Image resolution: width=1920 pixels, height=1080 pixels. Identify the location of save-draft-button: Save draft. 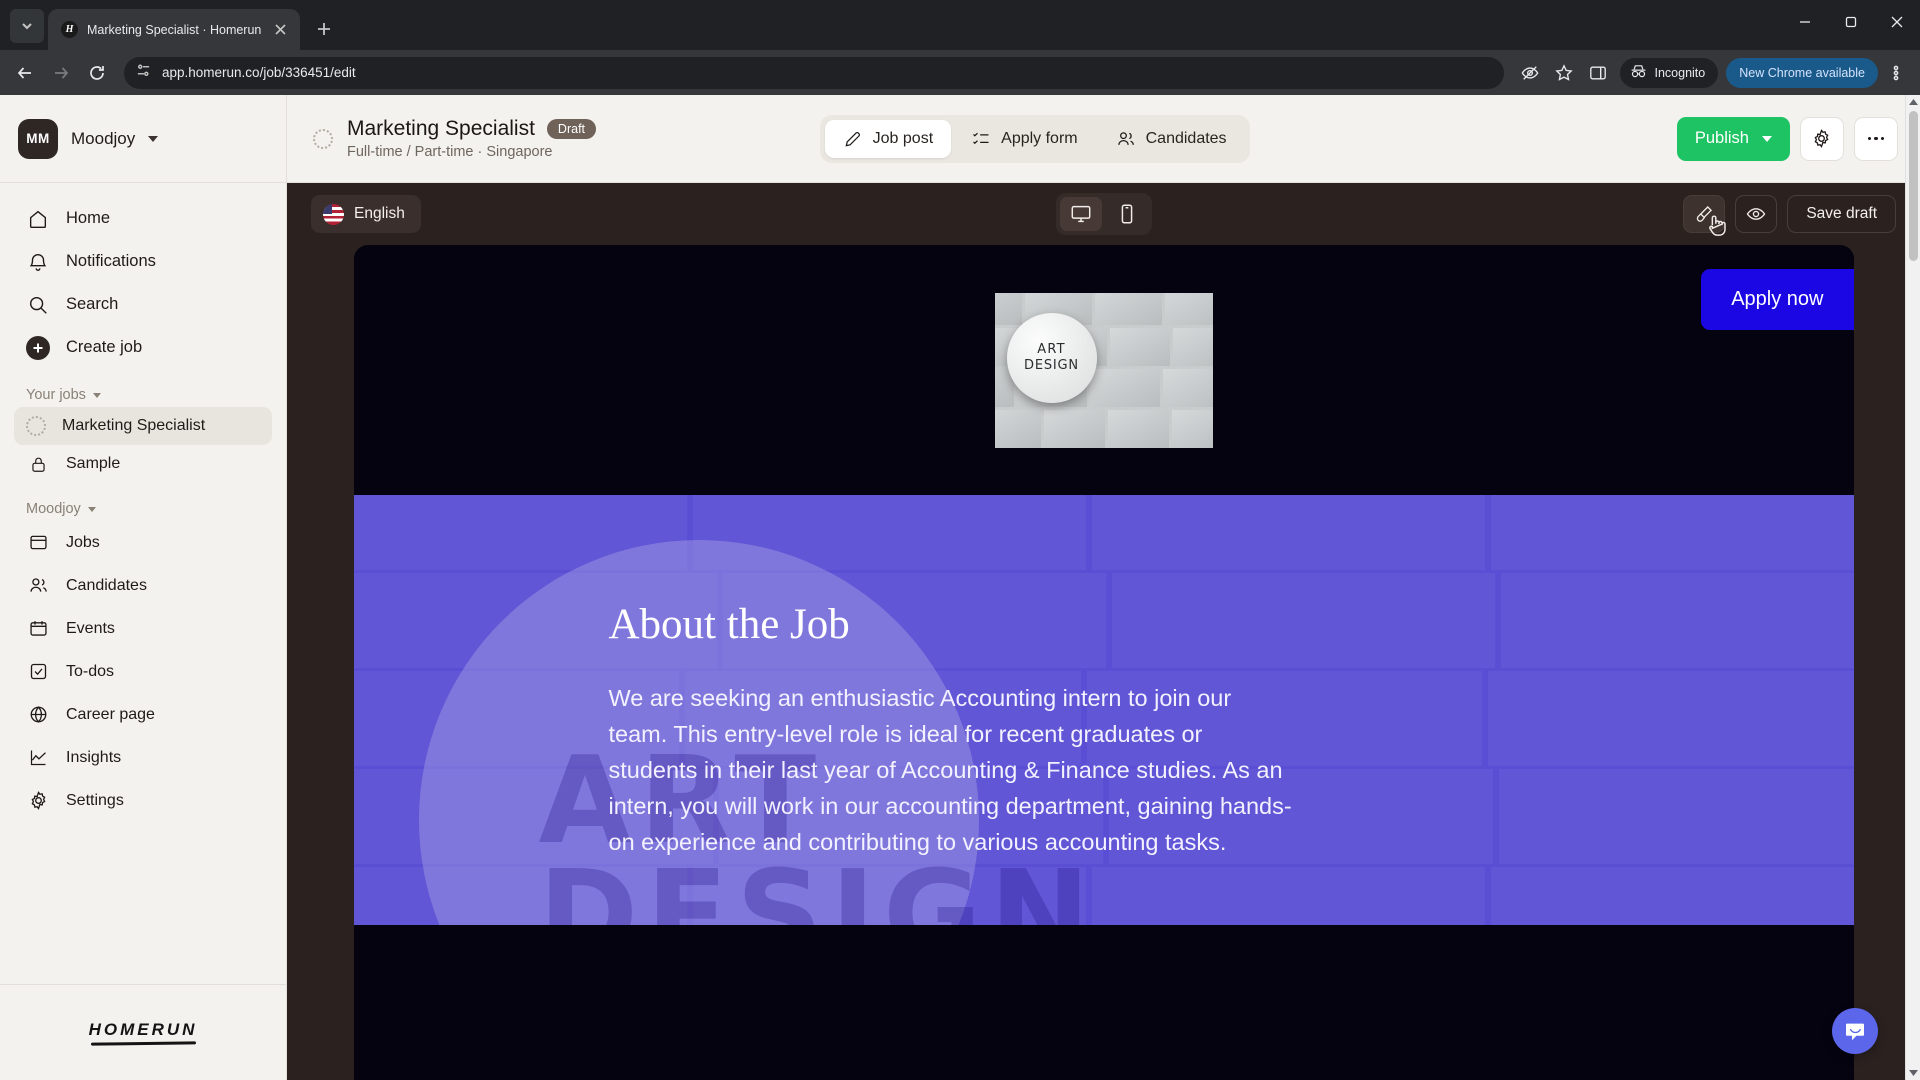
(1841, 214).